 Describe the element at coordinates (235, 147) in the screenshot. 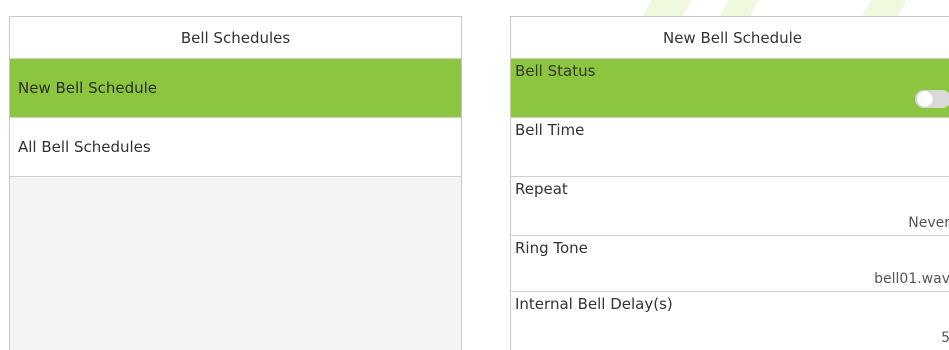

I see `menu-item-all-bell-schedules: All Bell Schedules` at that location.